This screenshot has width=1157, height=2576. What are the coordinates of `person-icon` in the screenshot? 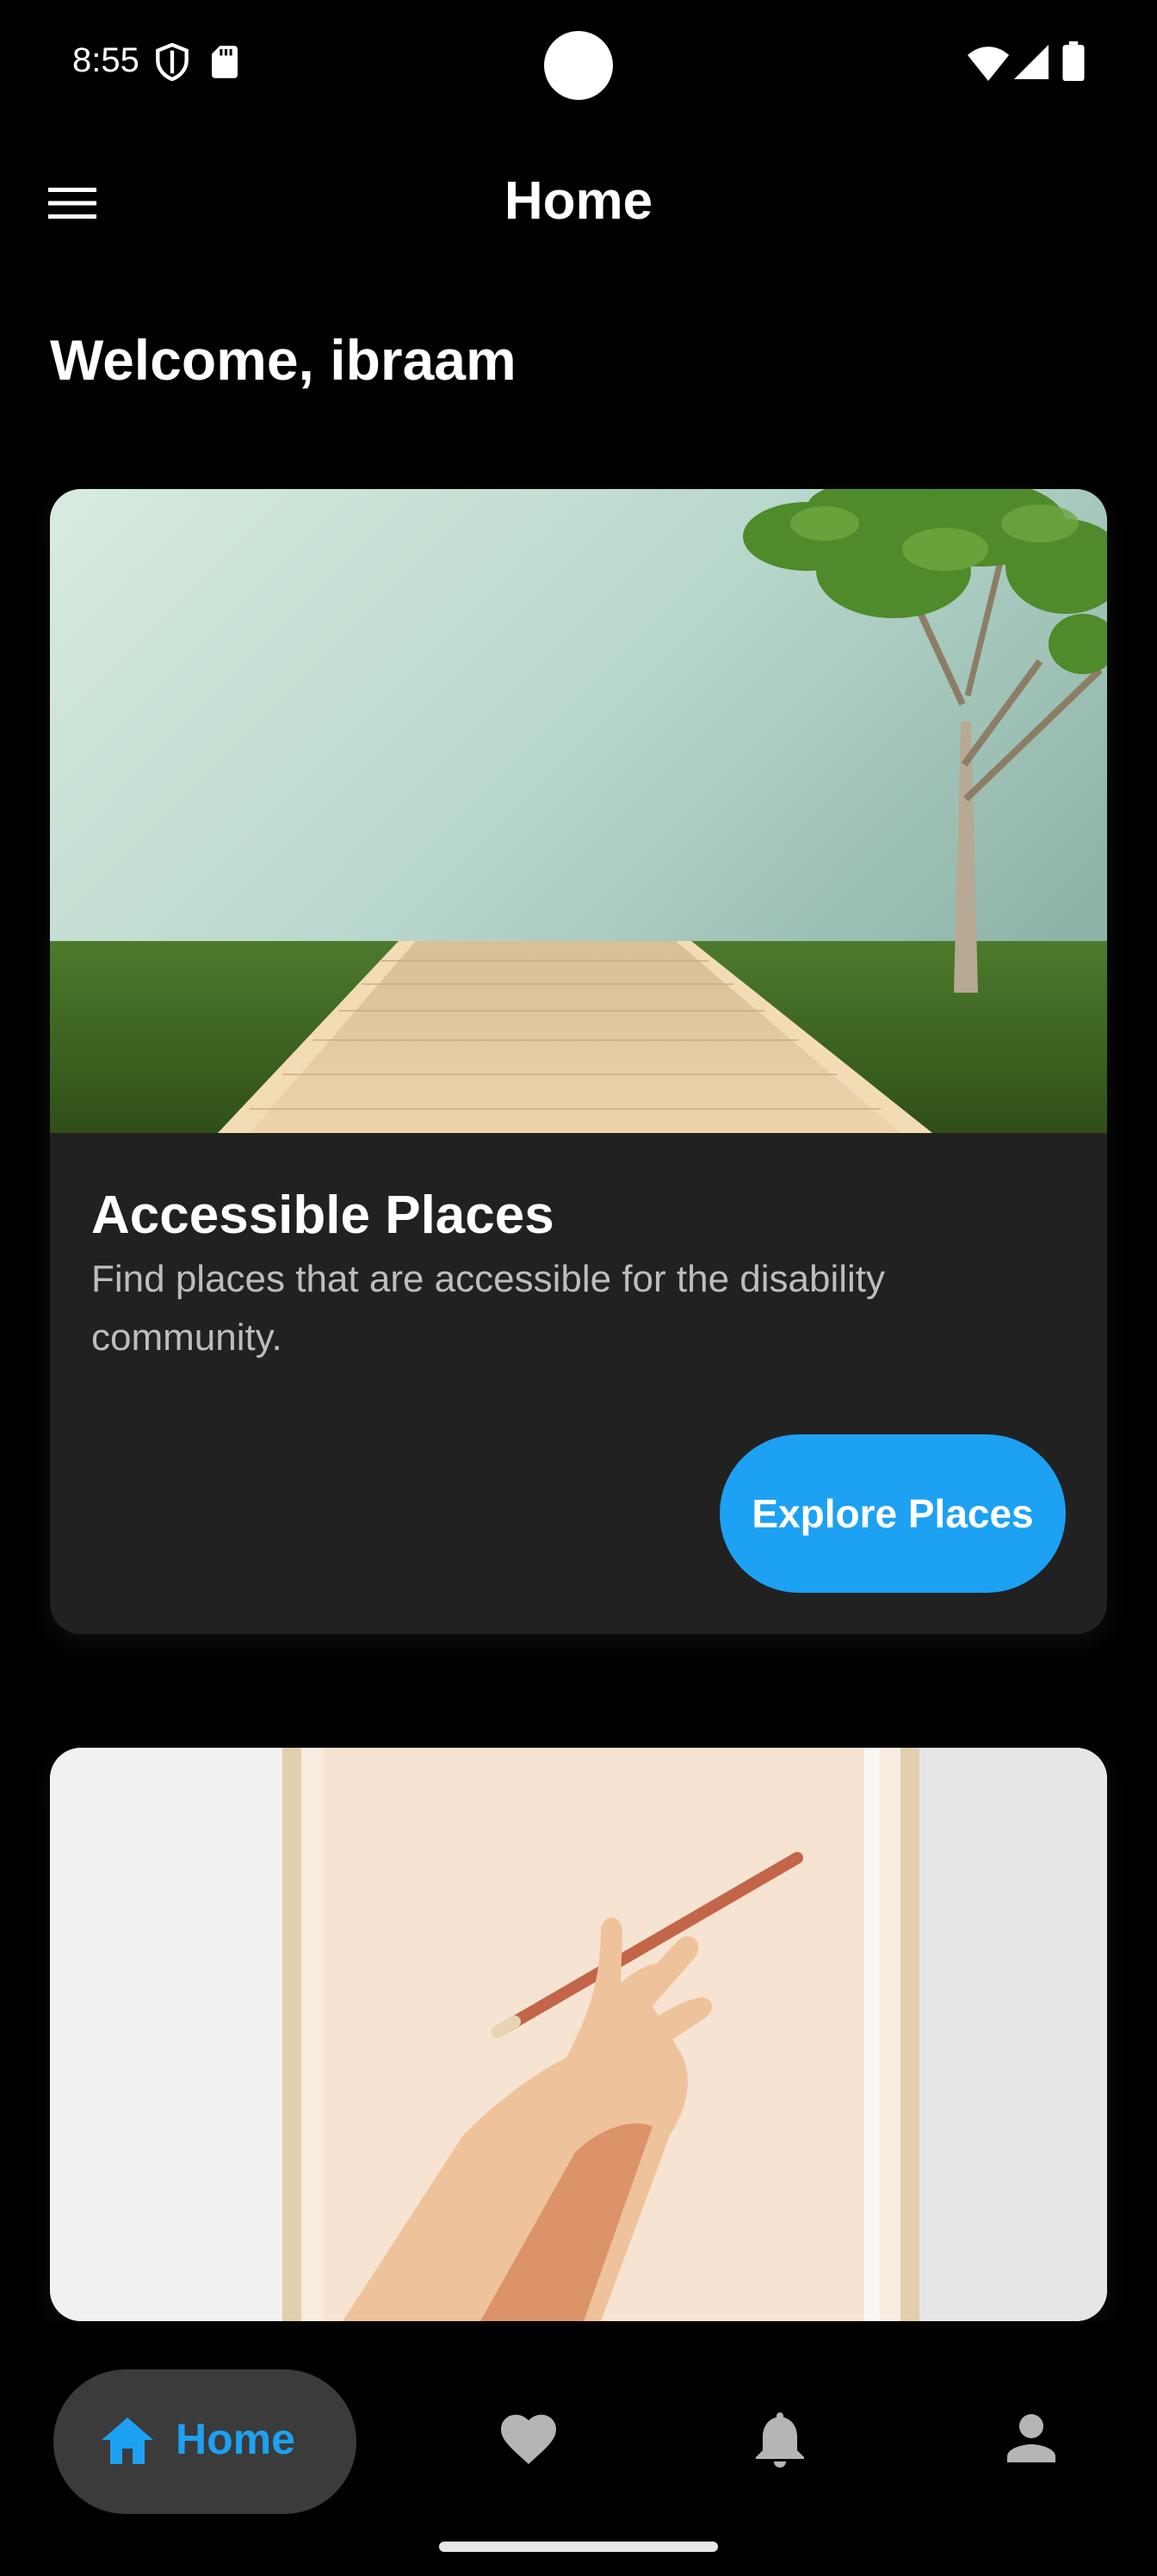 It's located at (1031, 2438).